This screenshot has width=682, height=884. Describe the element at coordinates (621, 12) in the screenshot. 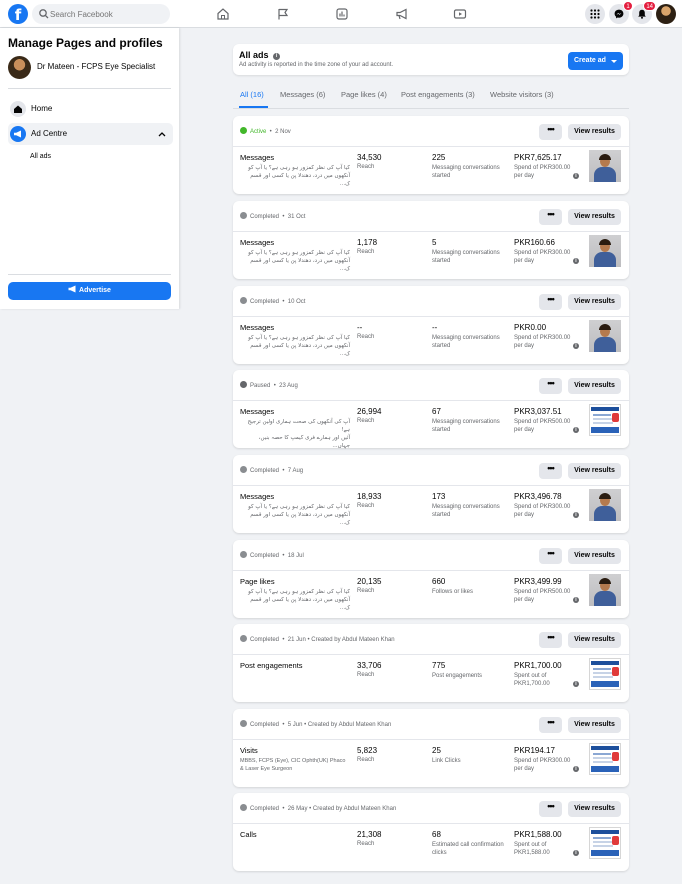

I see `messenger-button: 1` at that location.